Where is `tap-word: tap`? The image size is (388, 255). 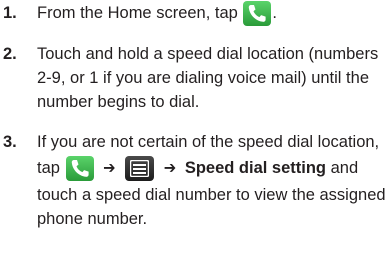
tap-word: tap is located at coordinates (48, 168).